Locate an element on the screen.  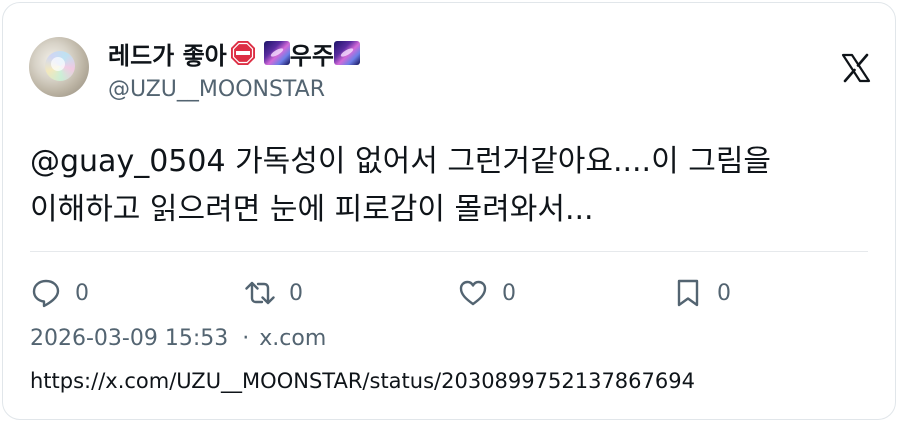
divider is located at coordinates (449, 251).